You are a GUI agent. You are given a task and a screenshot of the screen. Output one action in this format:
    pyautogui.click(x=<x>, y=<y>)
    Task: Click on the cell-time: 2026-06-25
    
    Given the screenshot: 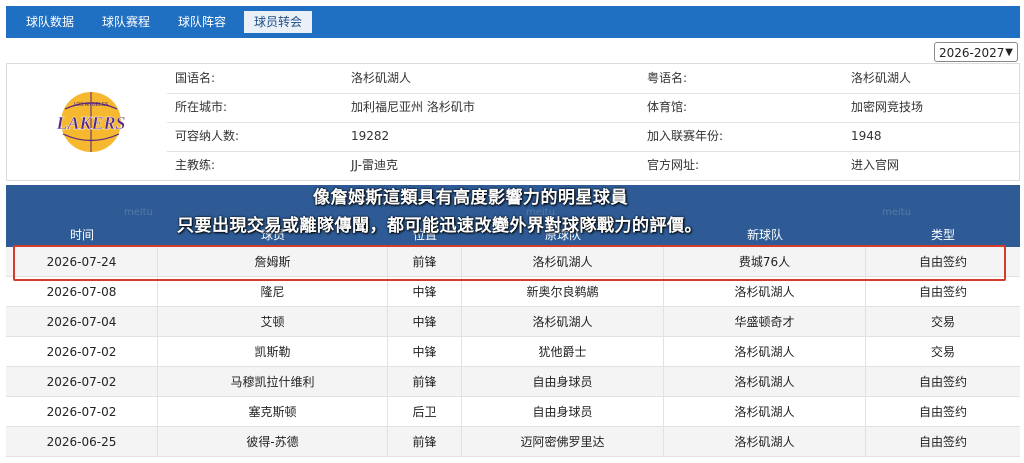 What is the action you would take?
    pyautogui.click(x=82, y=442)
    